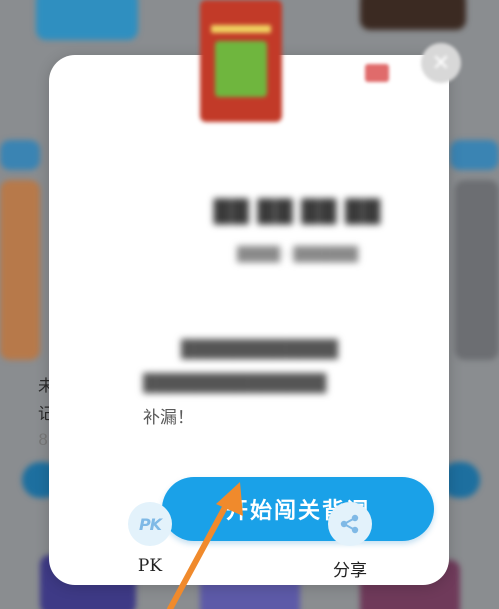 This screenshot has width=499, height=609. Describe the element at coordinates (259, 350) in the screenshot. I see `description-blurred-line: ████████████` at that location.